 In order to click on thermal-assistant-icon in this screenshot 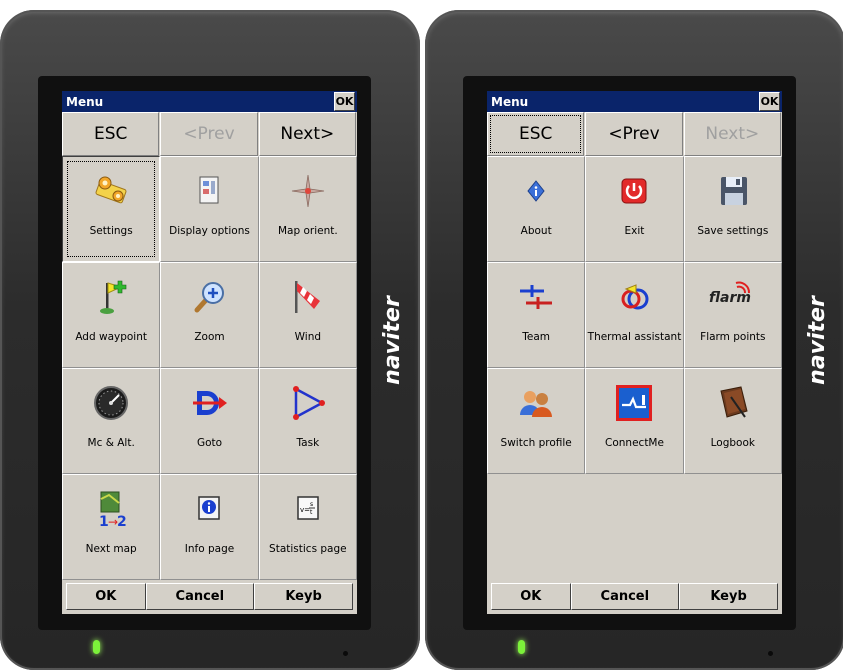, I will do `click(634, 297)`.